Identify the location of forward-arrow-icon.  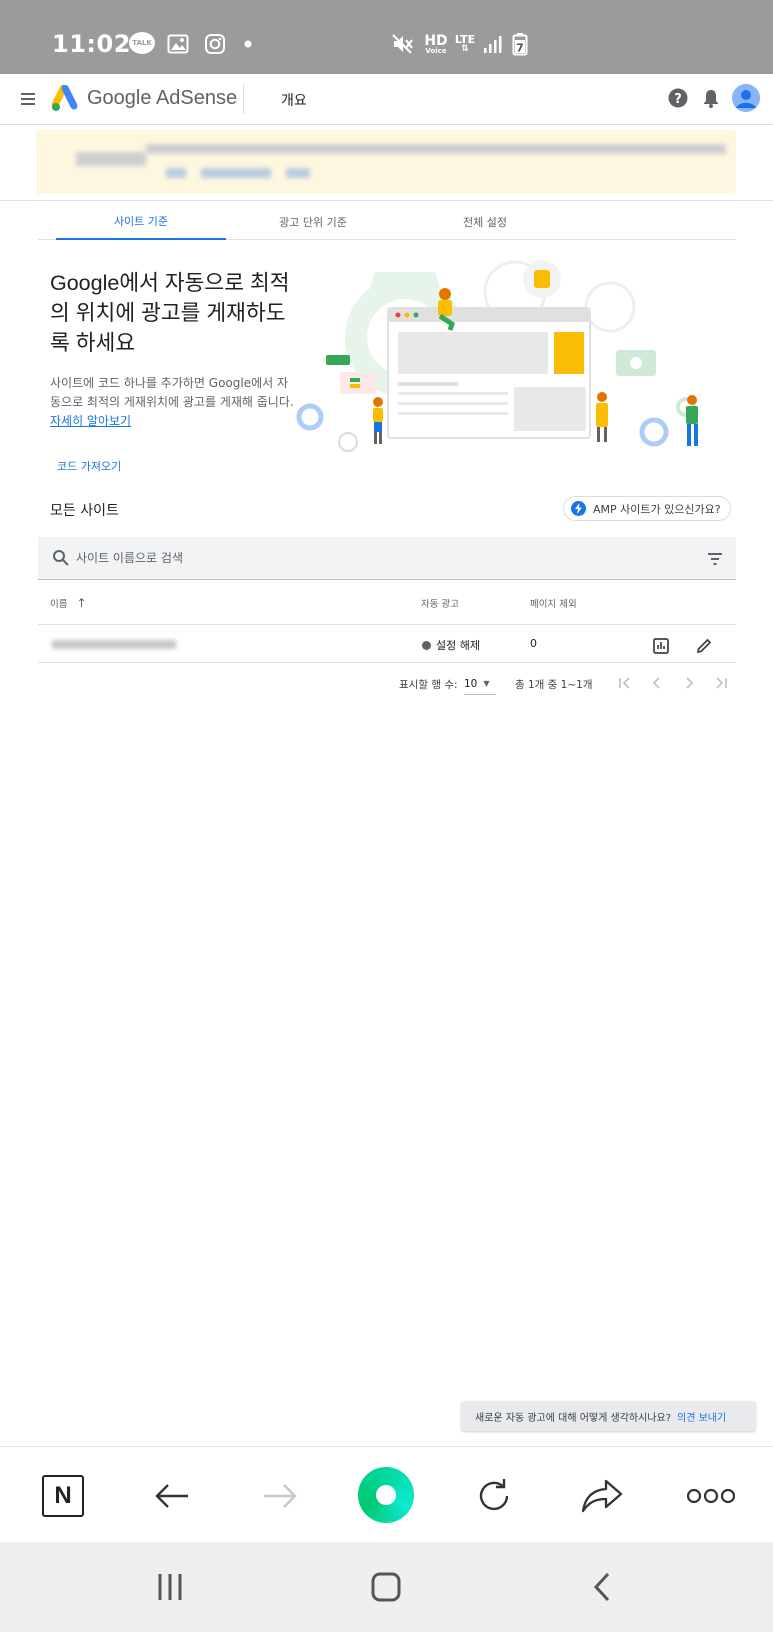
(280, 1496).